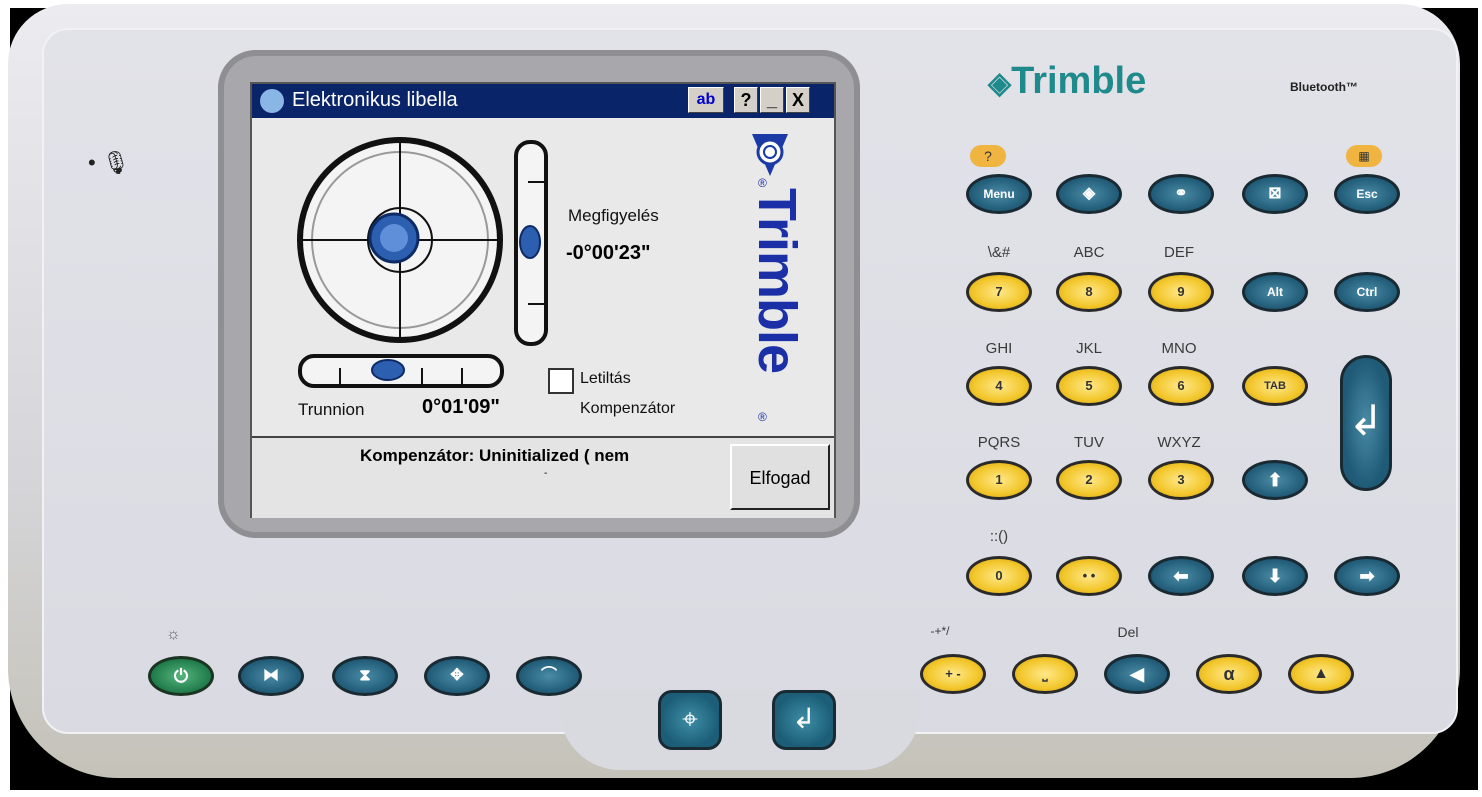 This screenshot has height=797, width=1482. What do you see at coordinates (1181, 194) in the screenshot?
I see `binoculars-key: ⚭` at bounding box center [1181, 194].